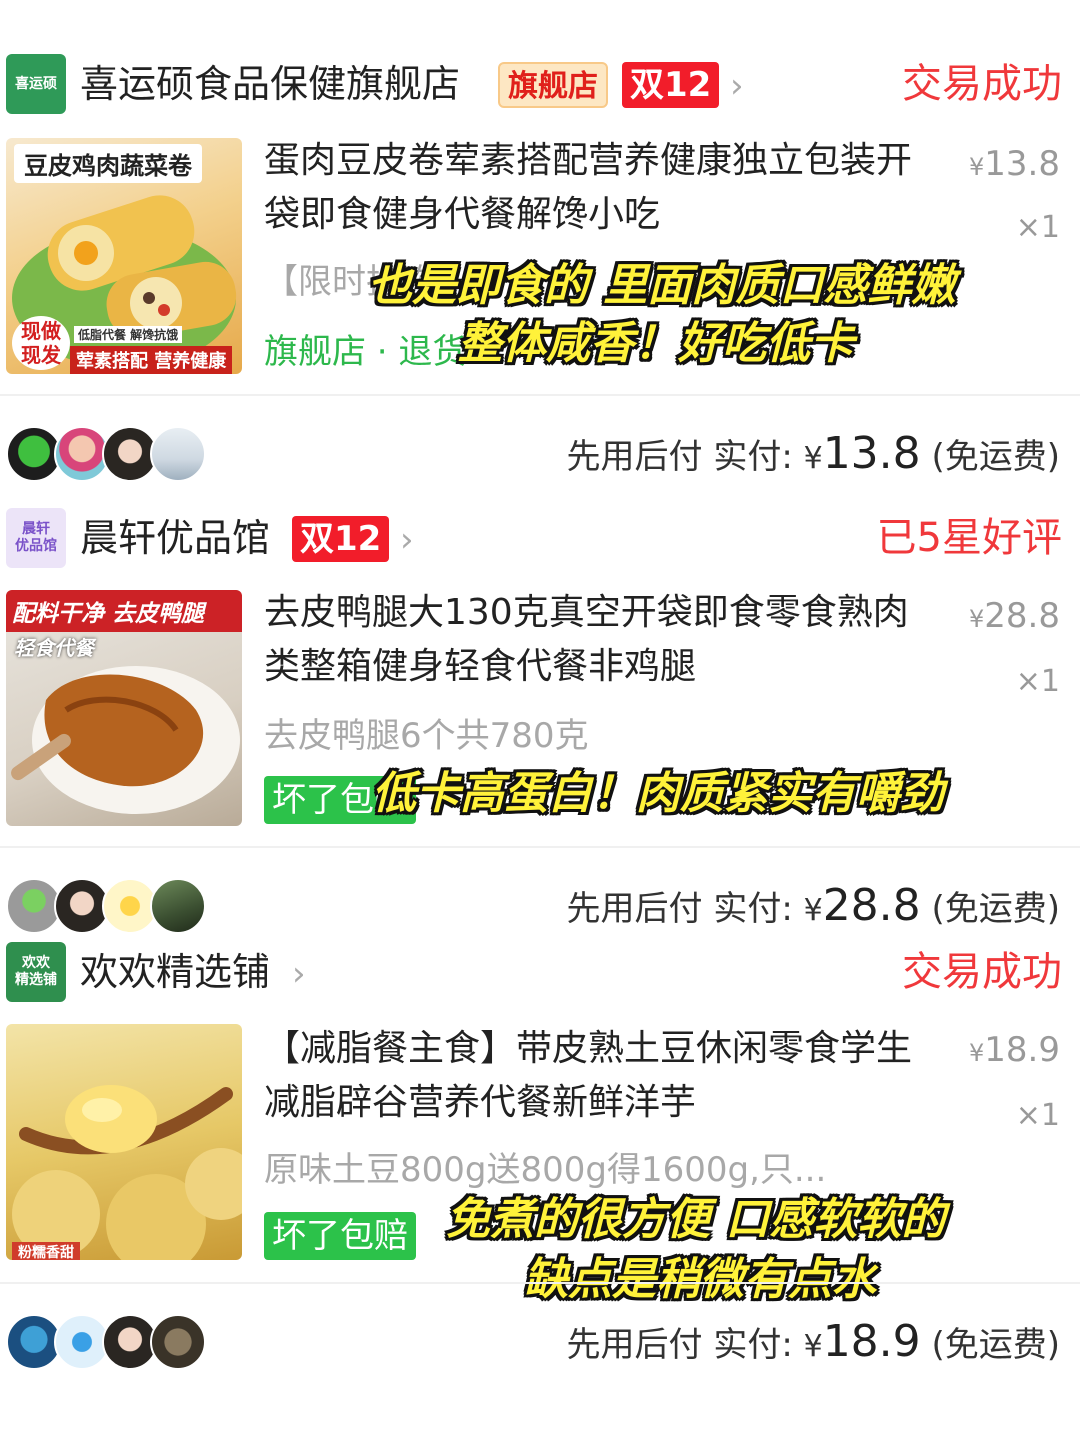  Describe the element at coordinates (969, 538) in the screenshot. I see `order-status: 已5星好评` at that location.